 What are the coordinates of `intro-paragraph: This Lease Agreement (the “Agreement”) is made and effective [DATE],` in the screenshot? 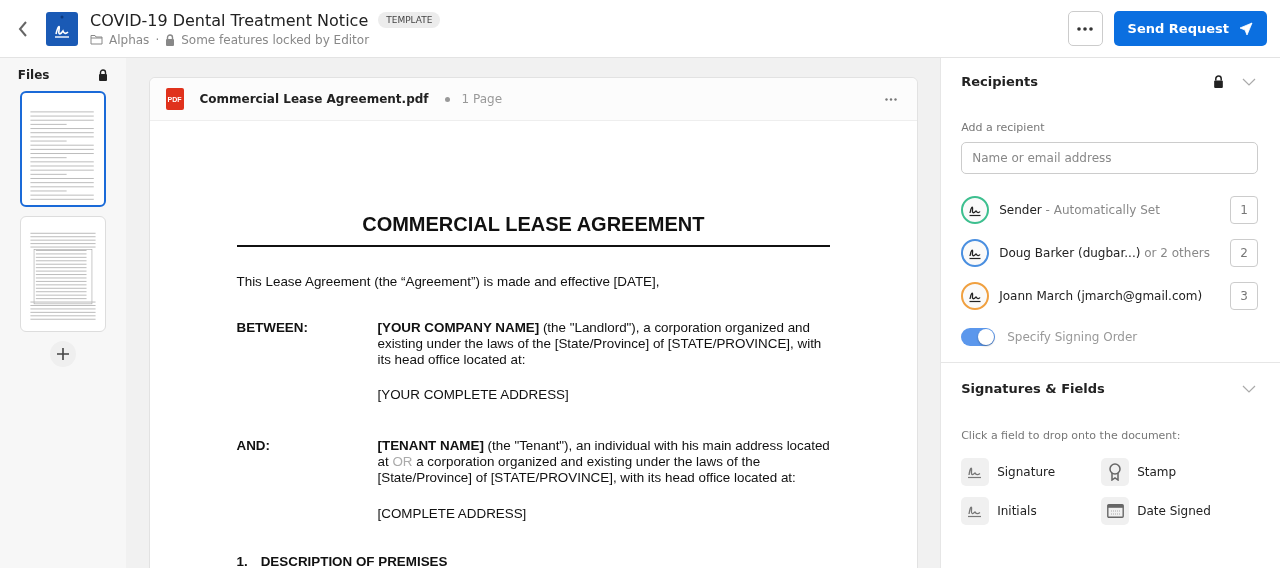 It's located at (448, 281).